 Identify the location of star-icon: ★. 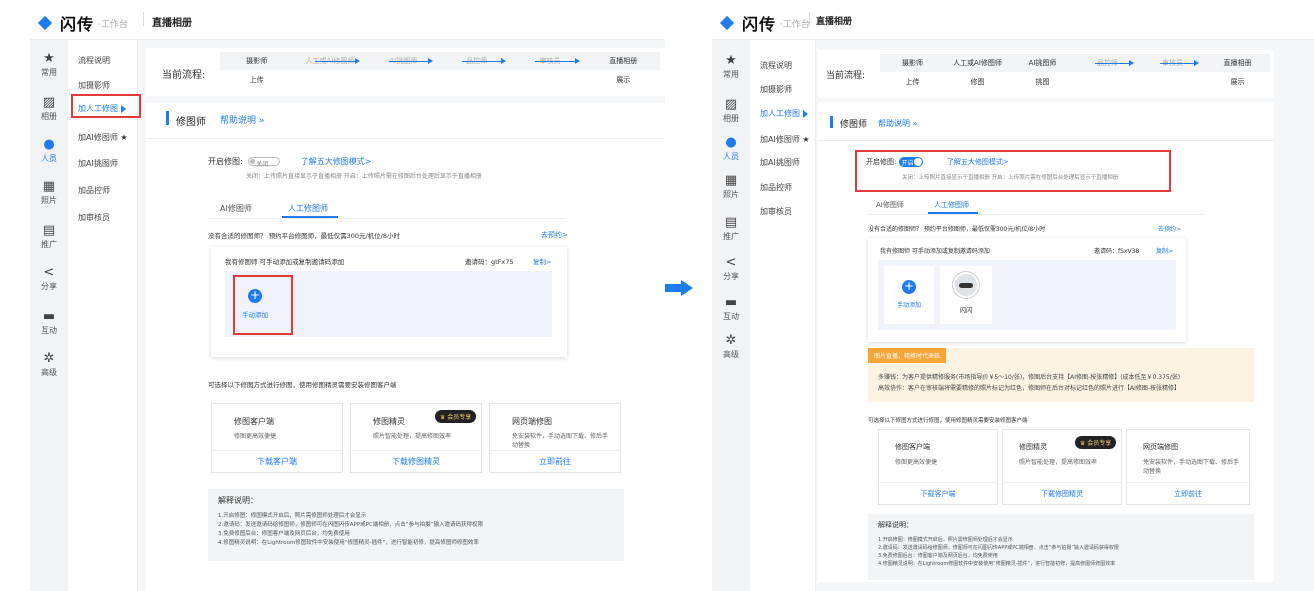
(124, 137).